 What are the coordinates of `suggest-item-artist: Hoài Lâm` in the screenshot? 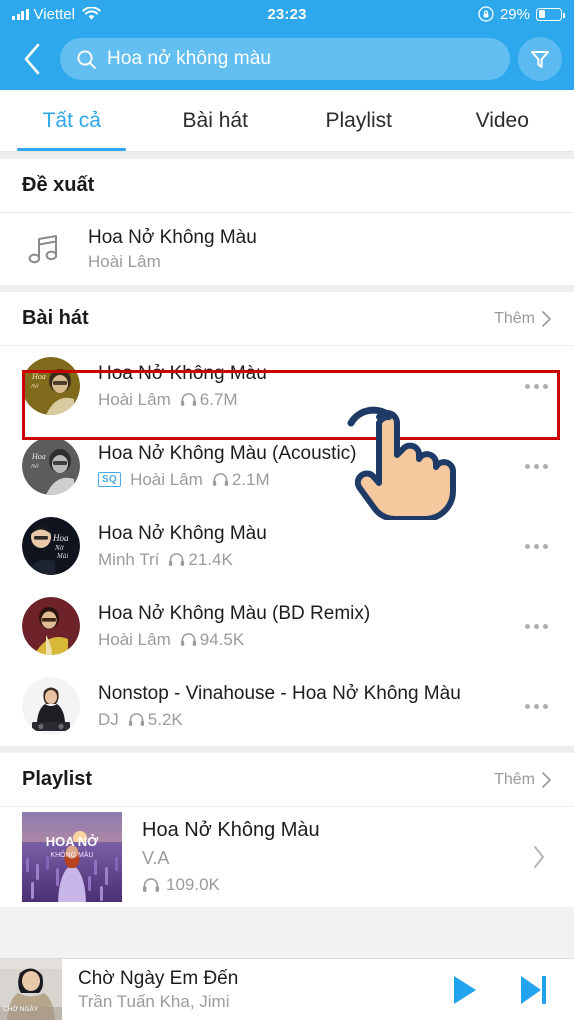 It's located at (124, 261).